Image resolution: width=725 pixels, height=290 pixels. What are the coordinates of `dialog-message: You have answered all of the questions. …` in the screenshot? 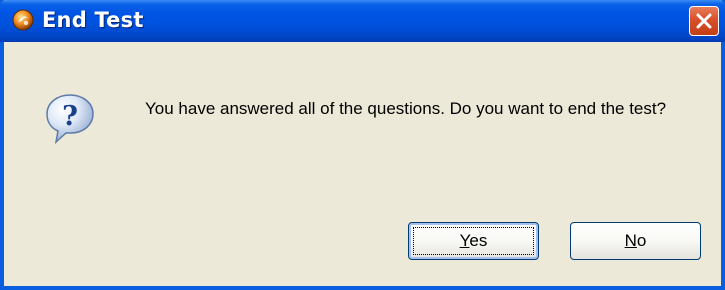 It's located at (406, 108).